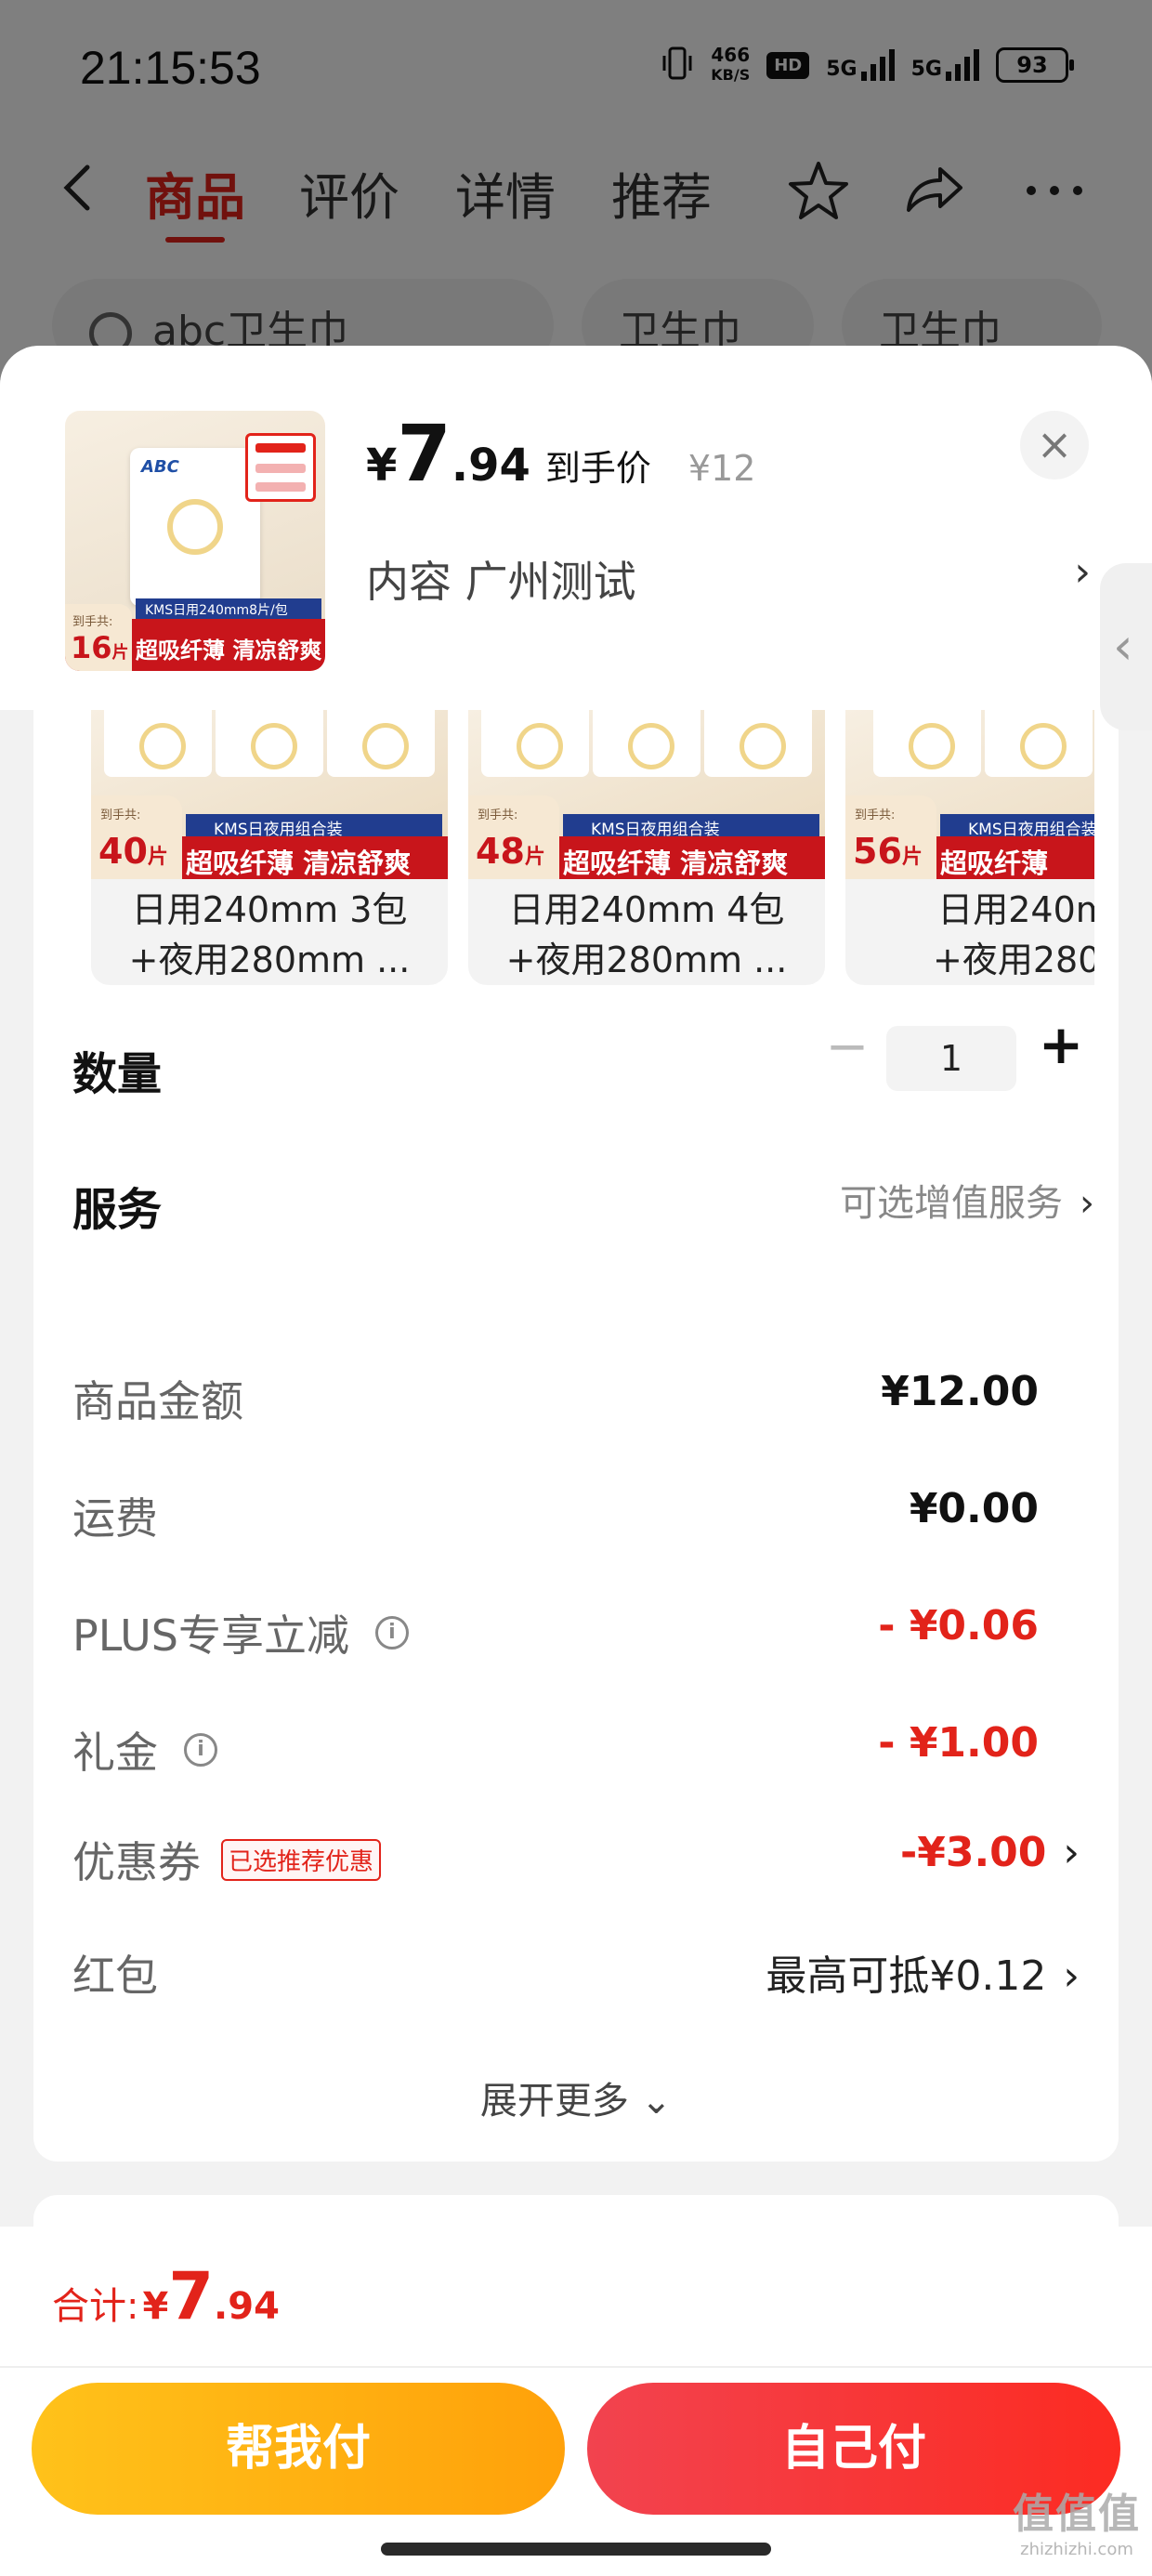  Describe the element at coordinates (555, 1397) in the screenshot. I see `cost-row-subtotal: 商品金额 ¥12.00` at that location.